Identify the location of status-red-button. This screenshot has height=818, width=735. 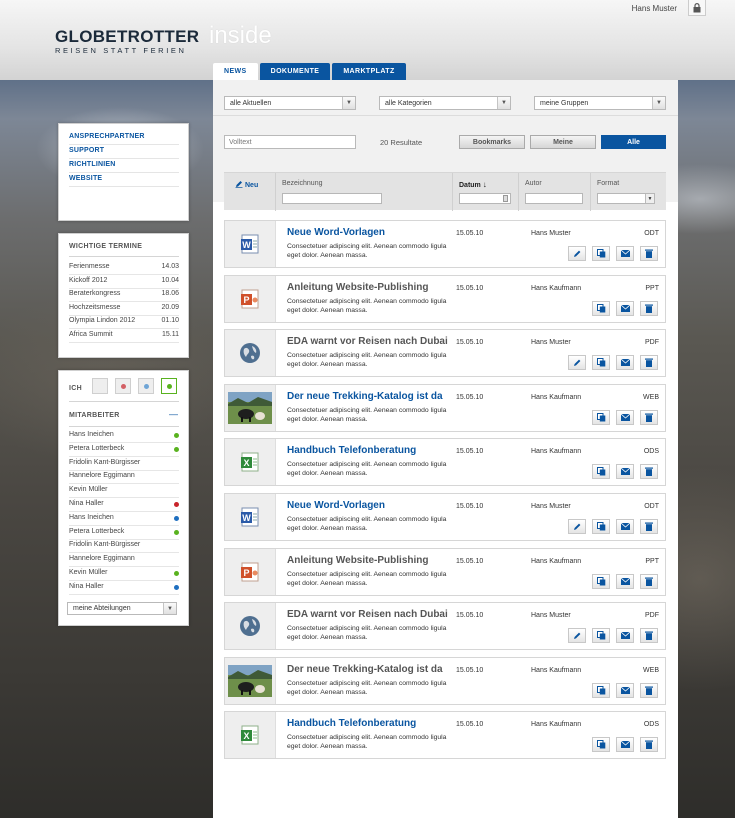
(123, 386).